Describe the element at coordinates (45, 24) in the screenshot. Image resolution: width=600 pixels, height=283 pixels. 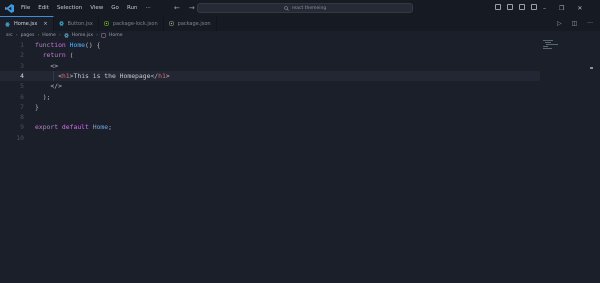
I see `close-tab-icon: ×` at that location.